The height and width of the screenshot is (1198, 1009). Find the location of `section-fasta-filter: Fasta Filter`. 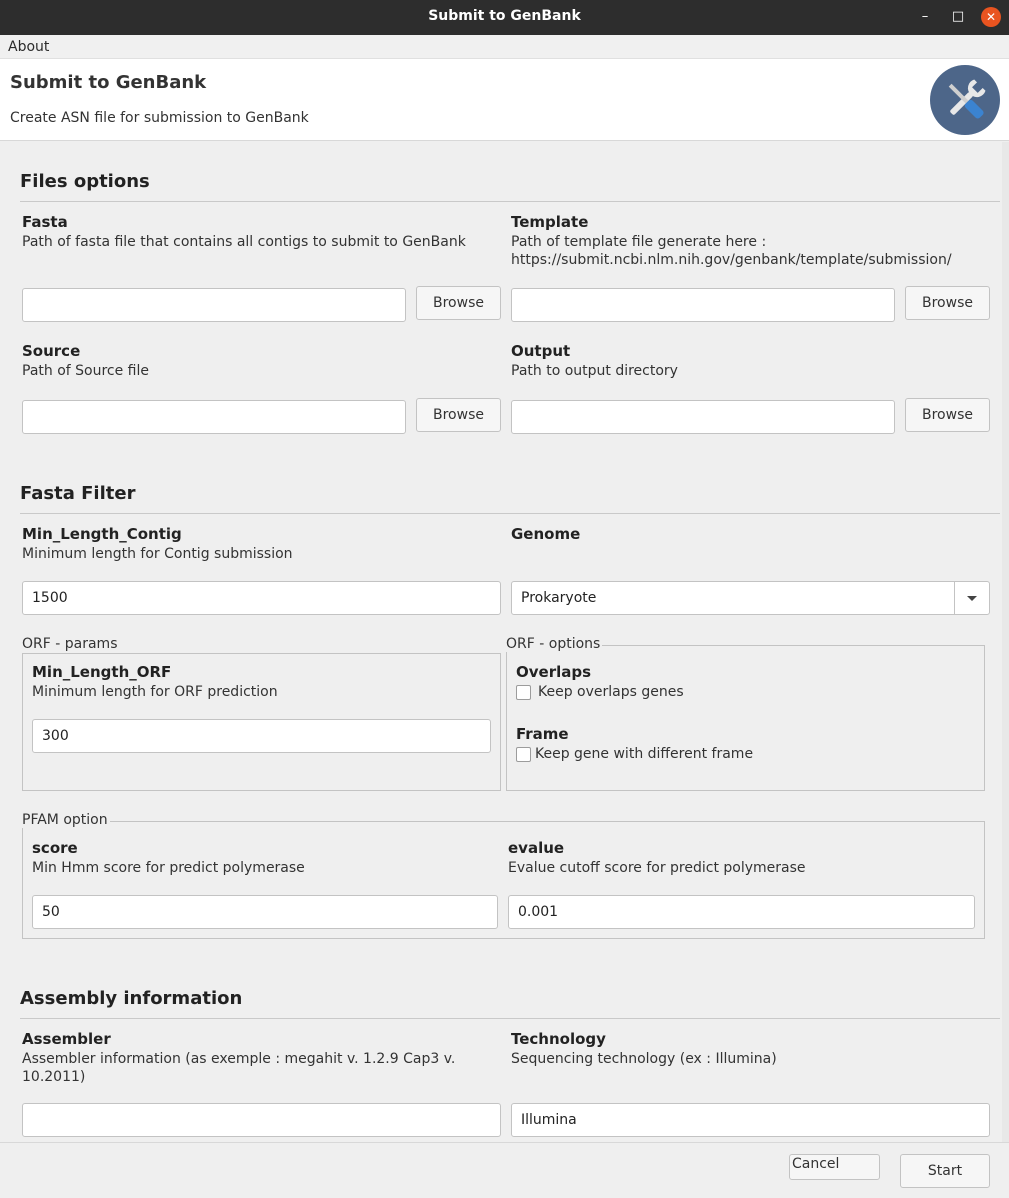

section-fasta-filter: Fasta Filter is located at coordinates (78, 493).